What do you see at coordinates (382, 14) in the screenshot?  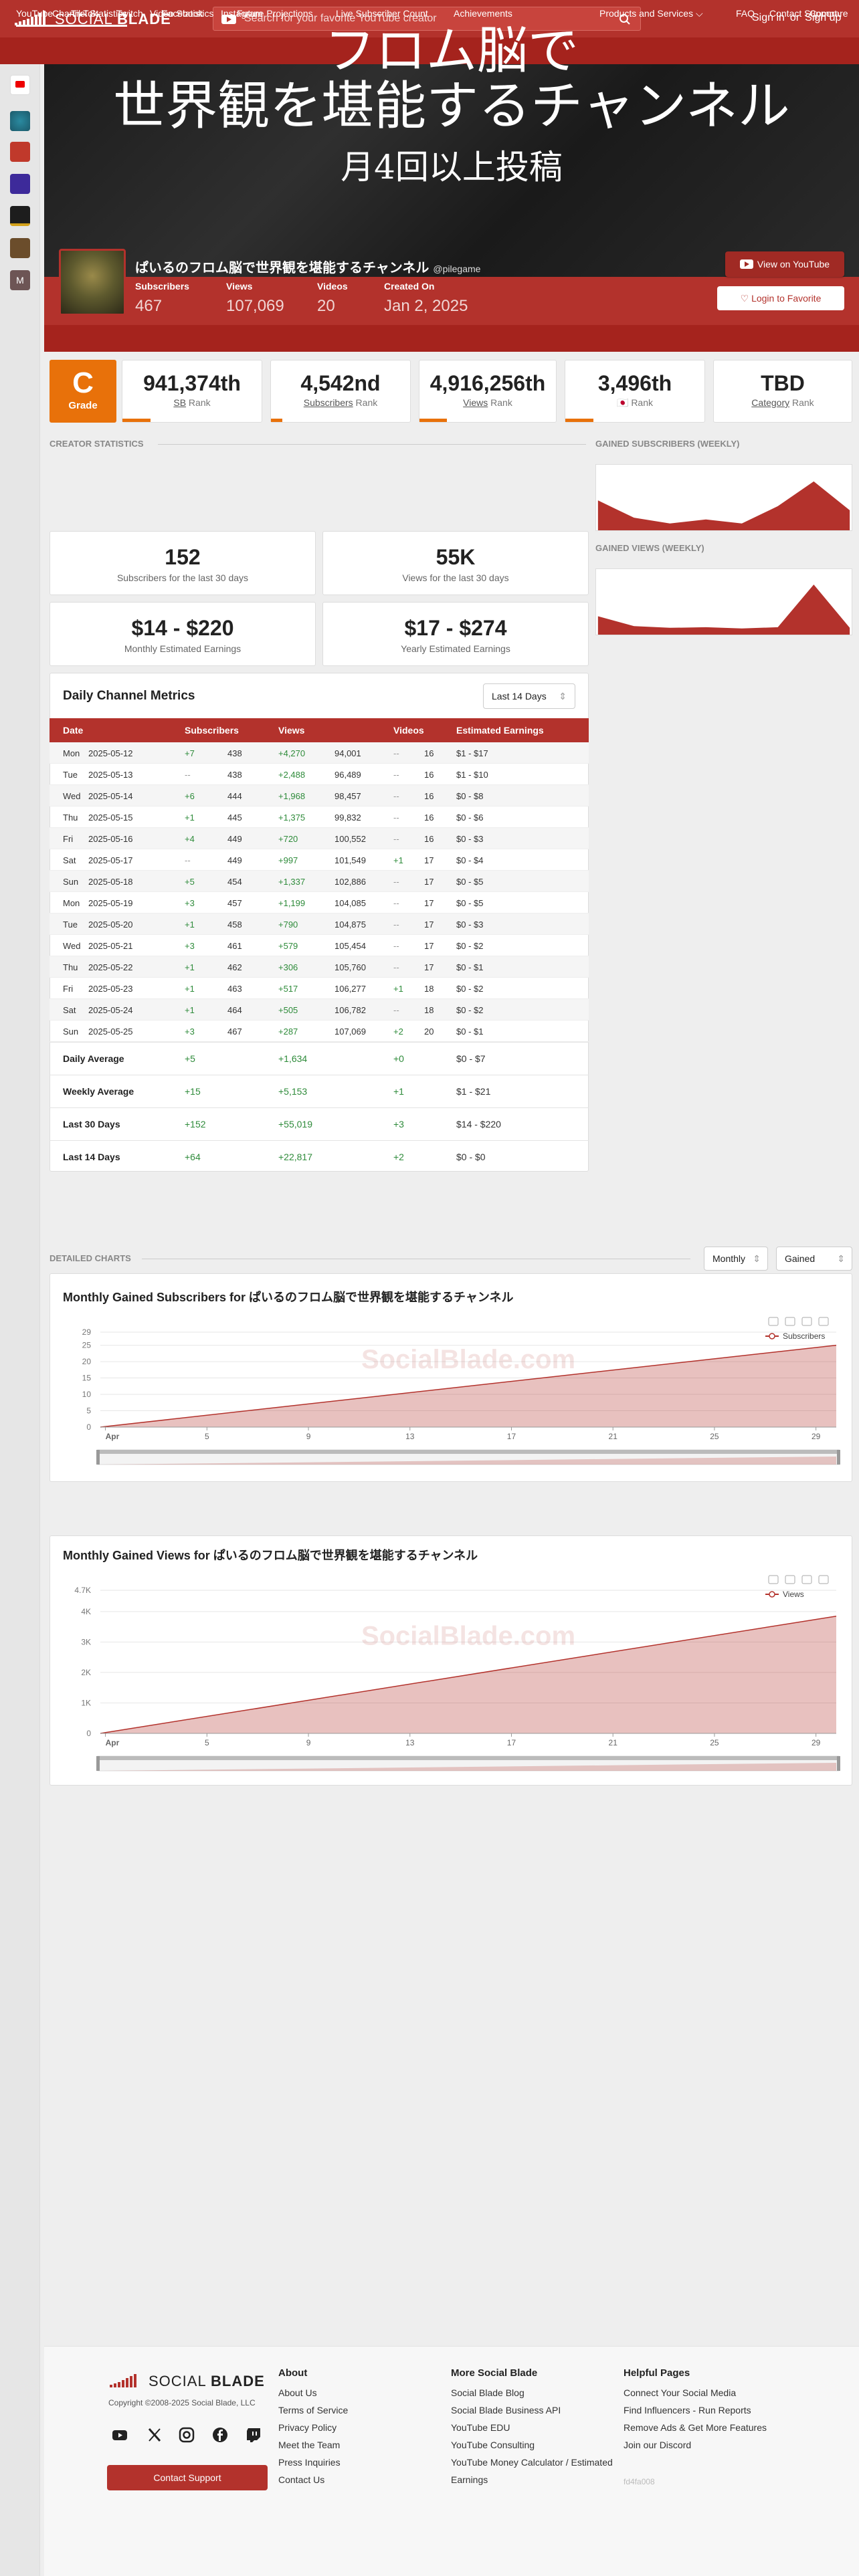 I see `tab-live-subscriber-count: Live Subscriber Count` at bounding box center [382, 14].